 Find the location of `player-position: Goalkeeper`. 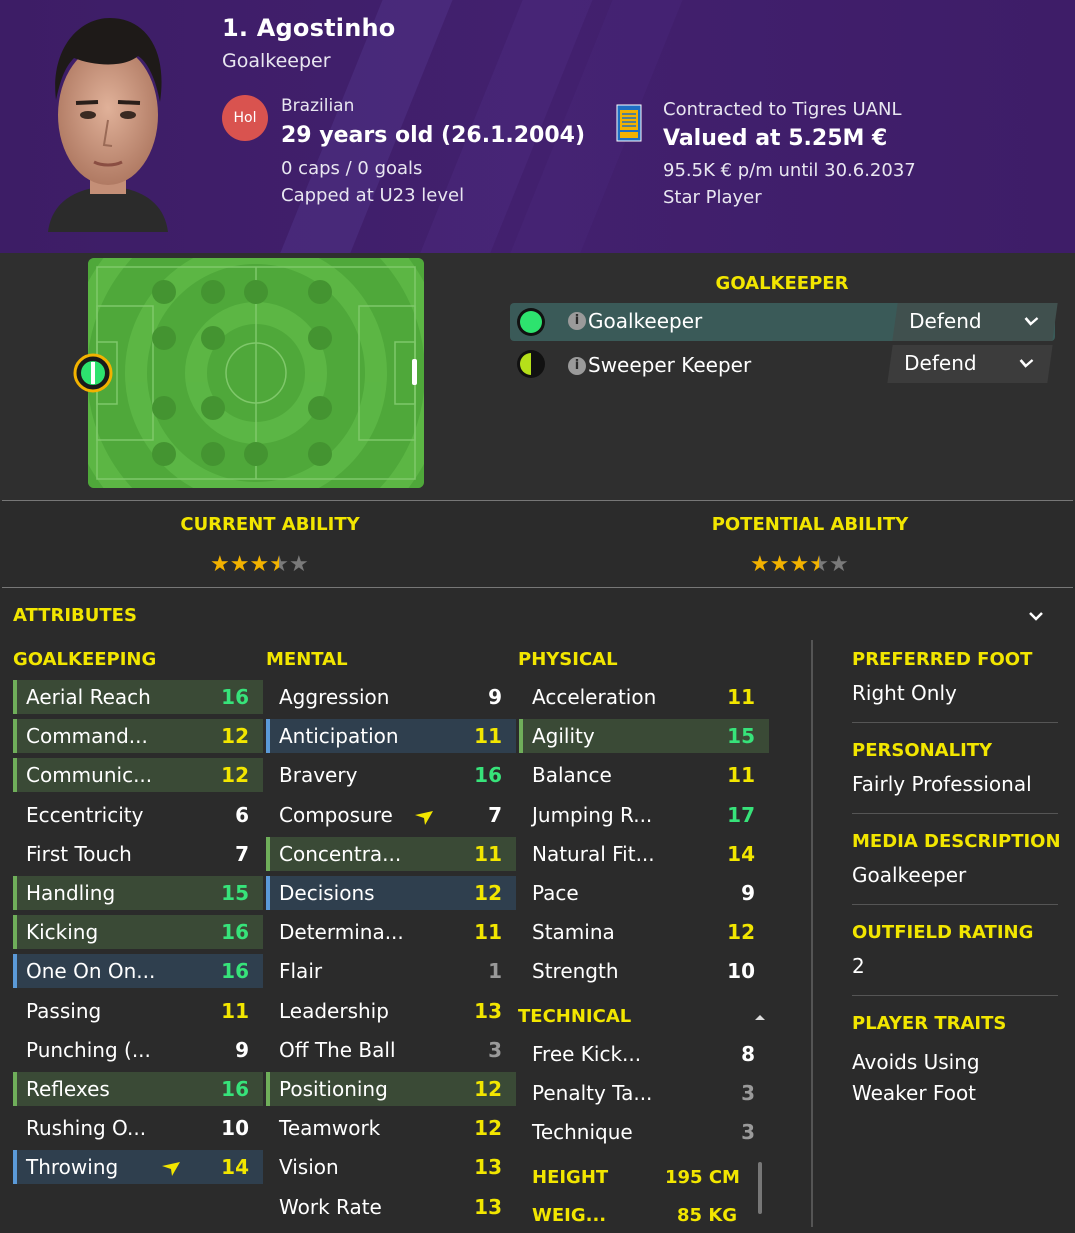

player-position: Goalkeeper is located at coordinates (276, 61).